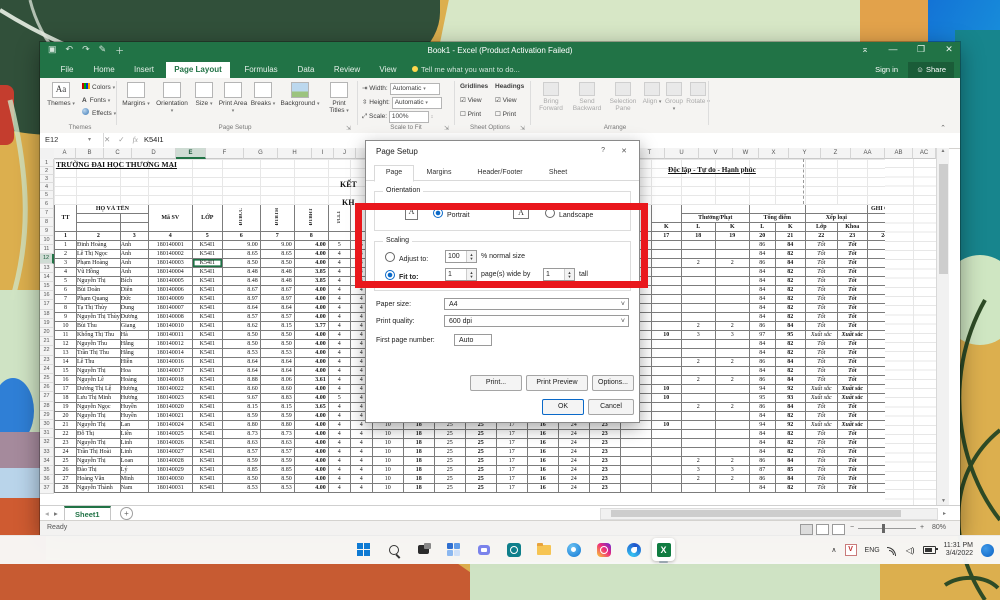 The image size is (1000, 600). Describe the element at coordinates (47, 434) in the screenshot. I see `row-header-31: 31` at that location.